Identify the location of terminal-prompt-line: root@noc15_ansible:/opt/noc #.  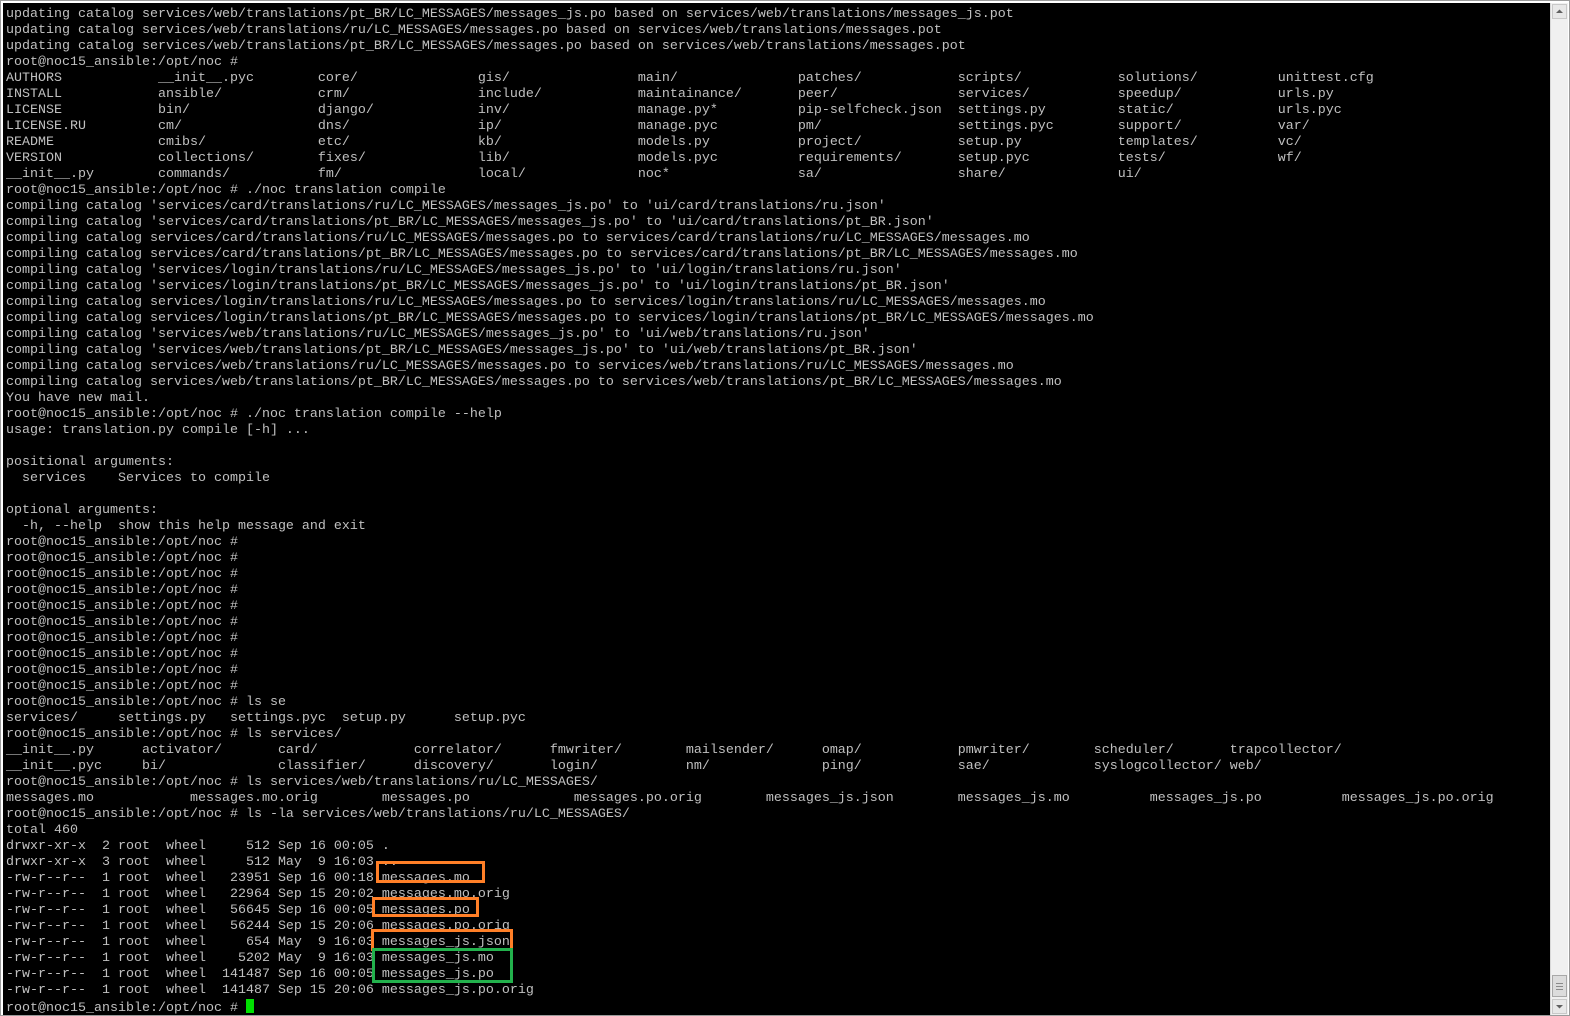
(750, 1007).